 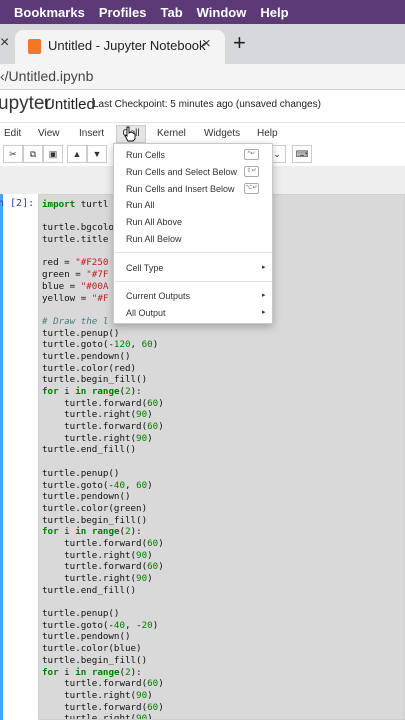 What do you see at coordinates (274, 12) in the screenshot?
I see `os-menu-help: Help` at bounding box center [274, 12].